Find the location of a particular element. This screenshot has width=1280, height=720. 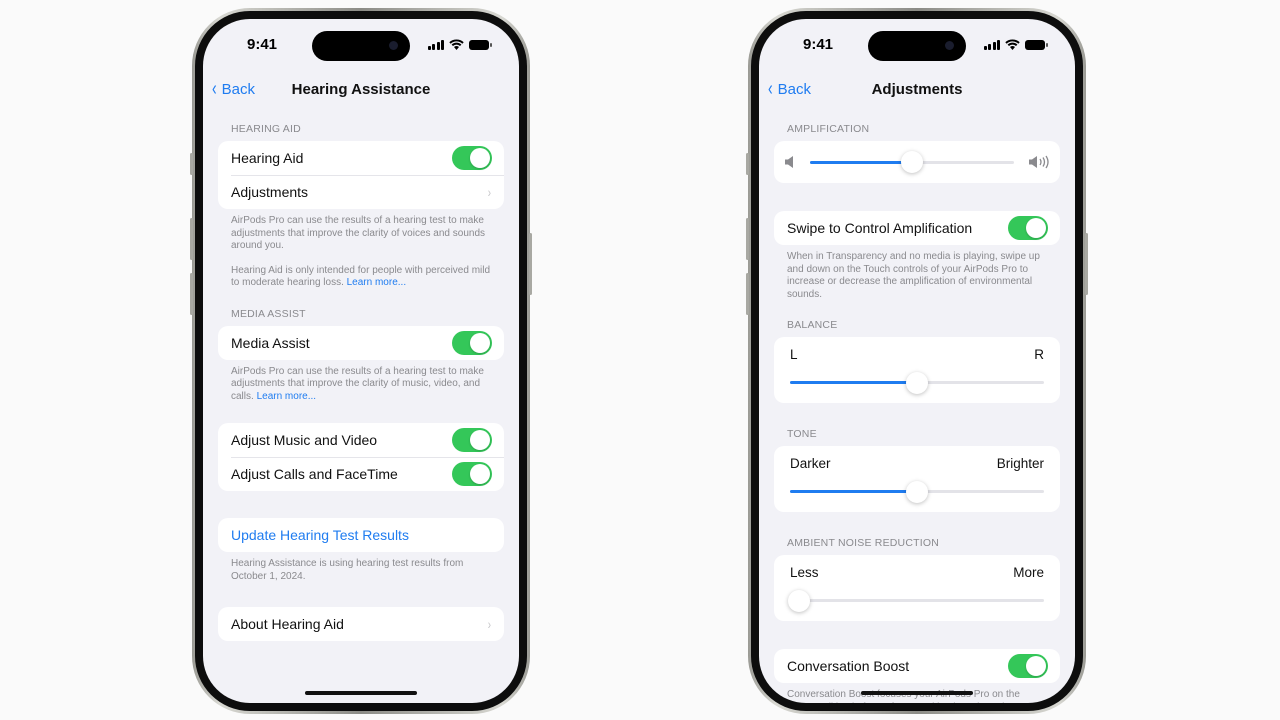

about-hearing-aid-row: About Hearing Aid › is located at coordinates (361, 624).